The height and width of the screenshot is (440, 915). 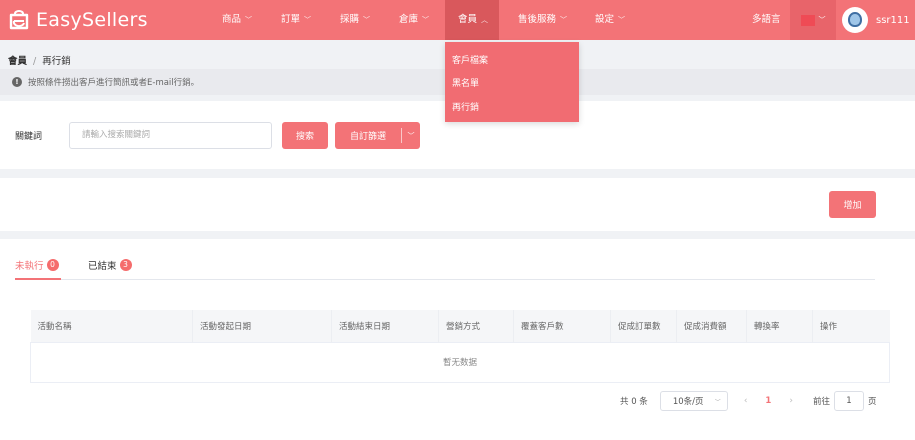 I want to click on nav-item-members: 會員 ︿, so click(x=472, y=20).